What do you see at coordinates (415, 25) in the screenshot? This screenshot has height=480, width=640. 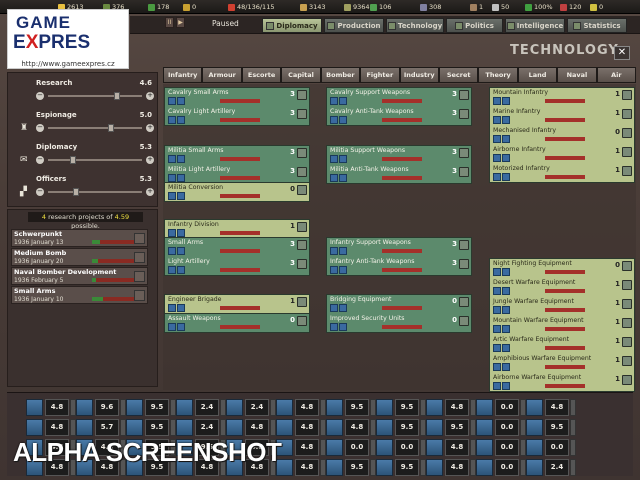 I see `tab-technology: Technology` at bounding box center [415, 25].